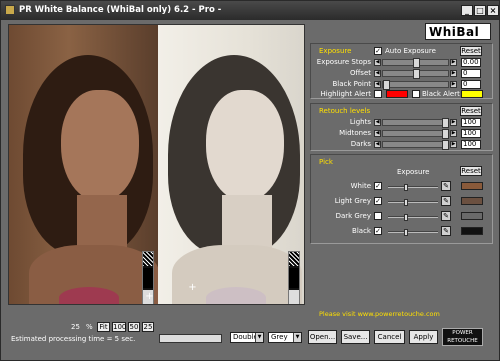 The image size is (500, 361). I want to click on pick-black-swatch, so click(472, 231).